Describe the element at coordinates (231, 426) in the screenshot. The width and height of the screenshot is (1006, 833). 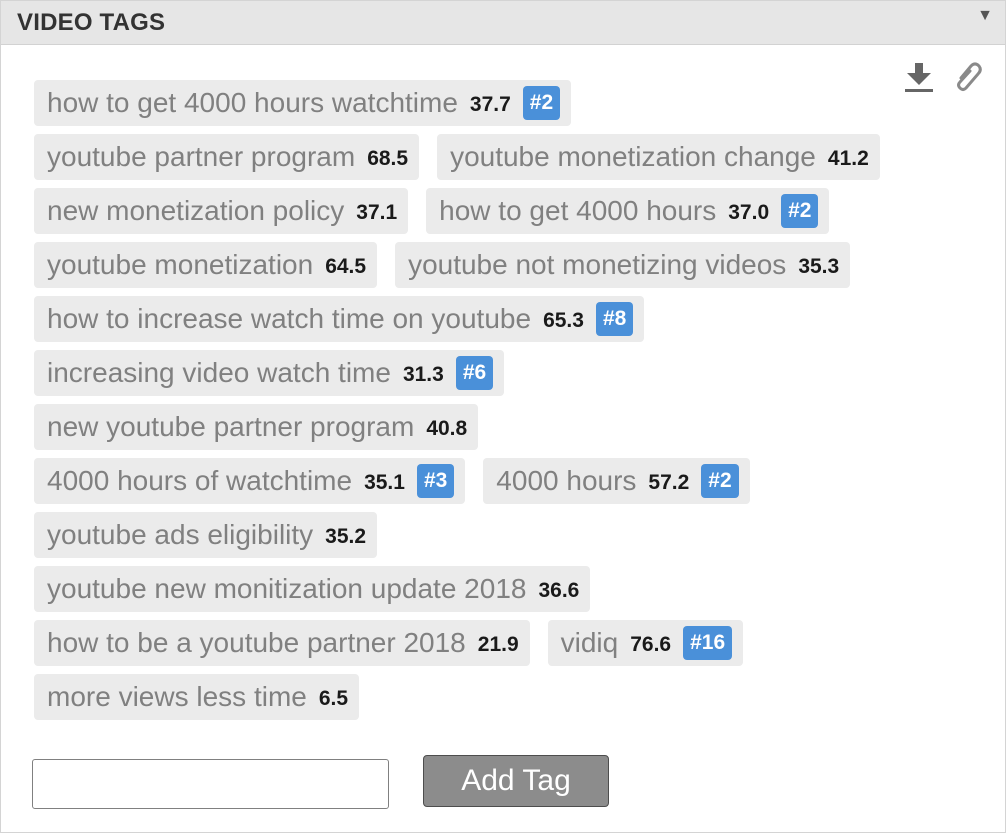
I see `tag-text: new youtube partner program` at that location.